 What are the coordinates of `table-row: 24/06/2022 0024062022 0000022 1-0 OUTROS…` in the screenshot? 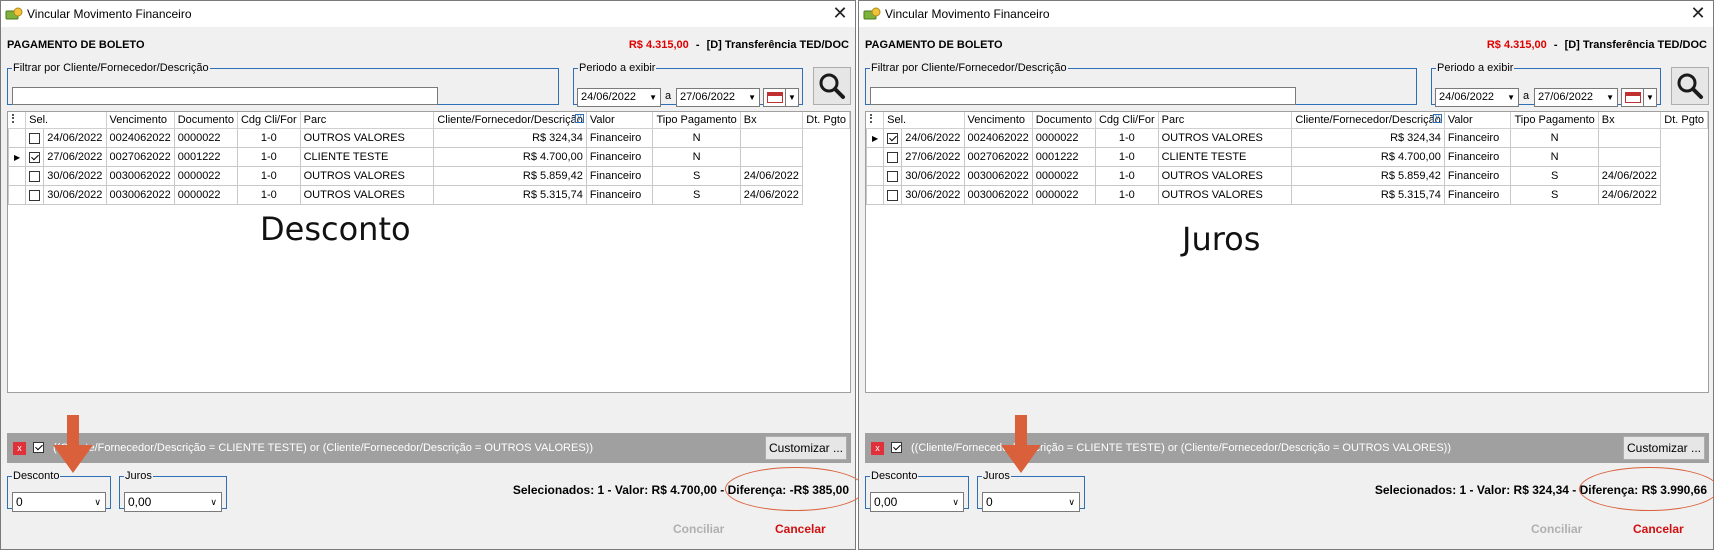 It's located at (428, 138).